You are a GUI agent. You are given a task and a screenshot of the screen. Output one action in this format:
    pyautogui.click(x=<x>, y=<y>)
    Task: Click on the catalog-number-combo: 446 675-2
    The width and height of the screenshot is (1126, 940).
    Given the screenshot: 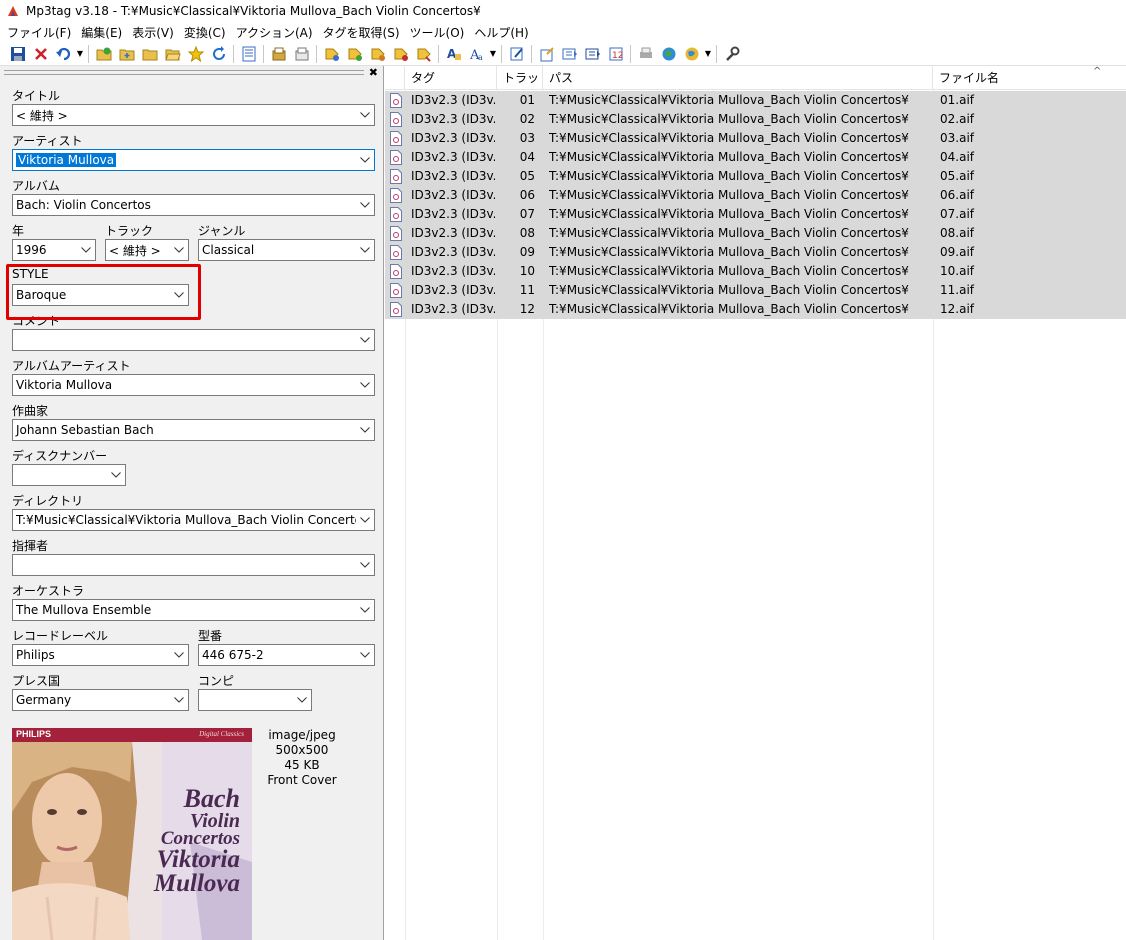 What is the action you would take?
    pyautogui.click(x=286, y=655)
    